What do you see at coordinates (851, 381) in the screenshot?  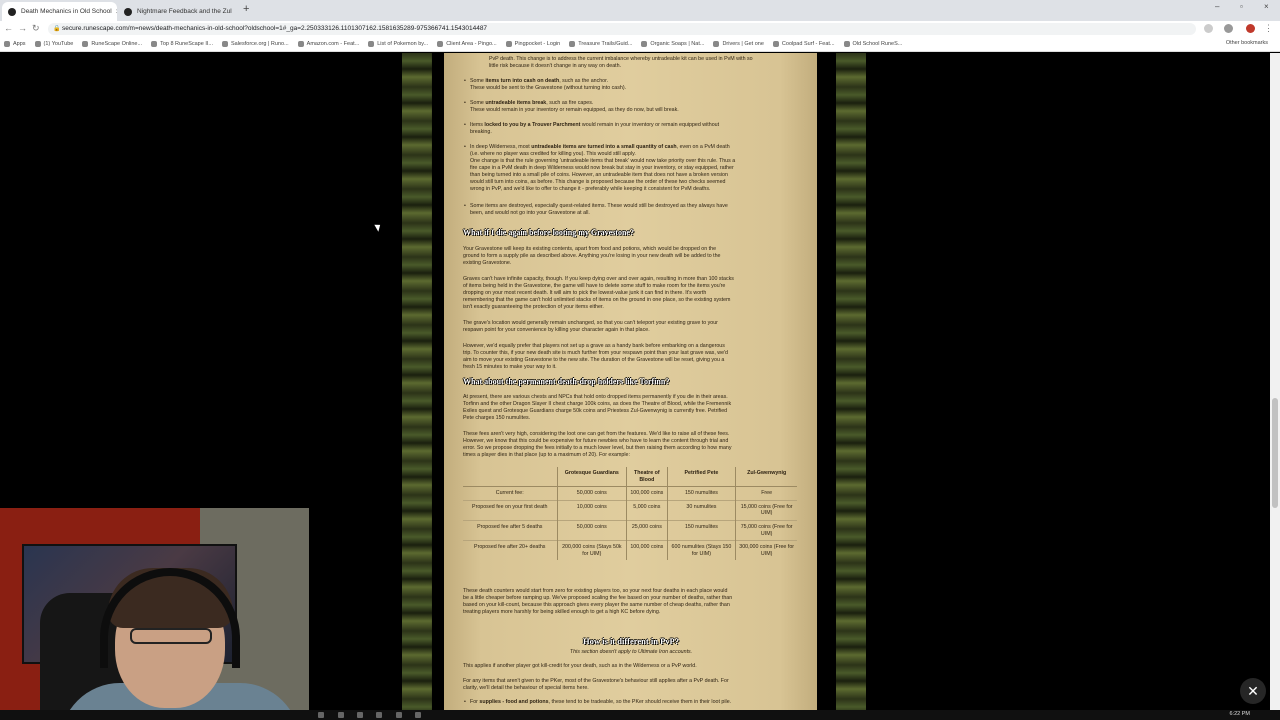 I see `vine-border-right` at bounding box center [851, 381].